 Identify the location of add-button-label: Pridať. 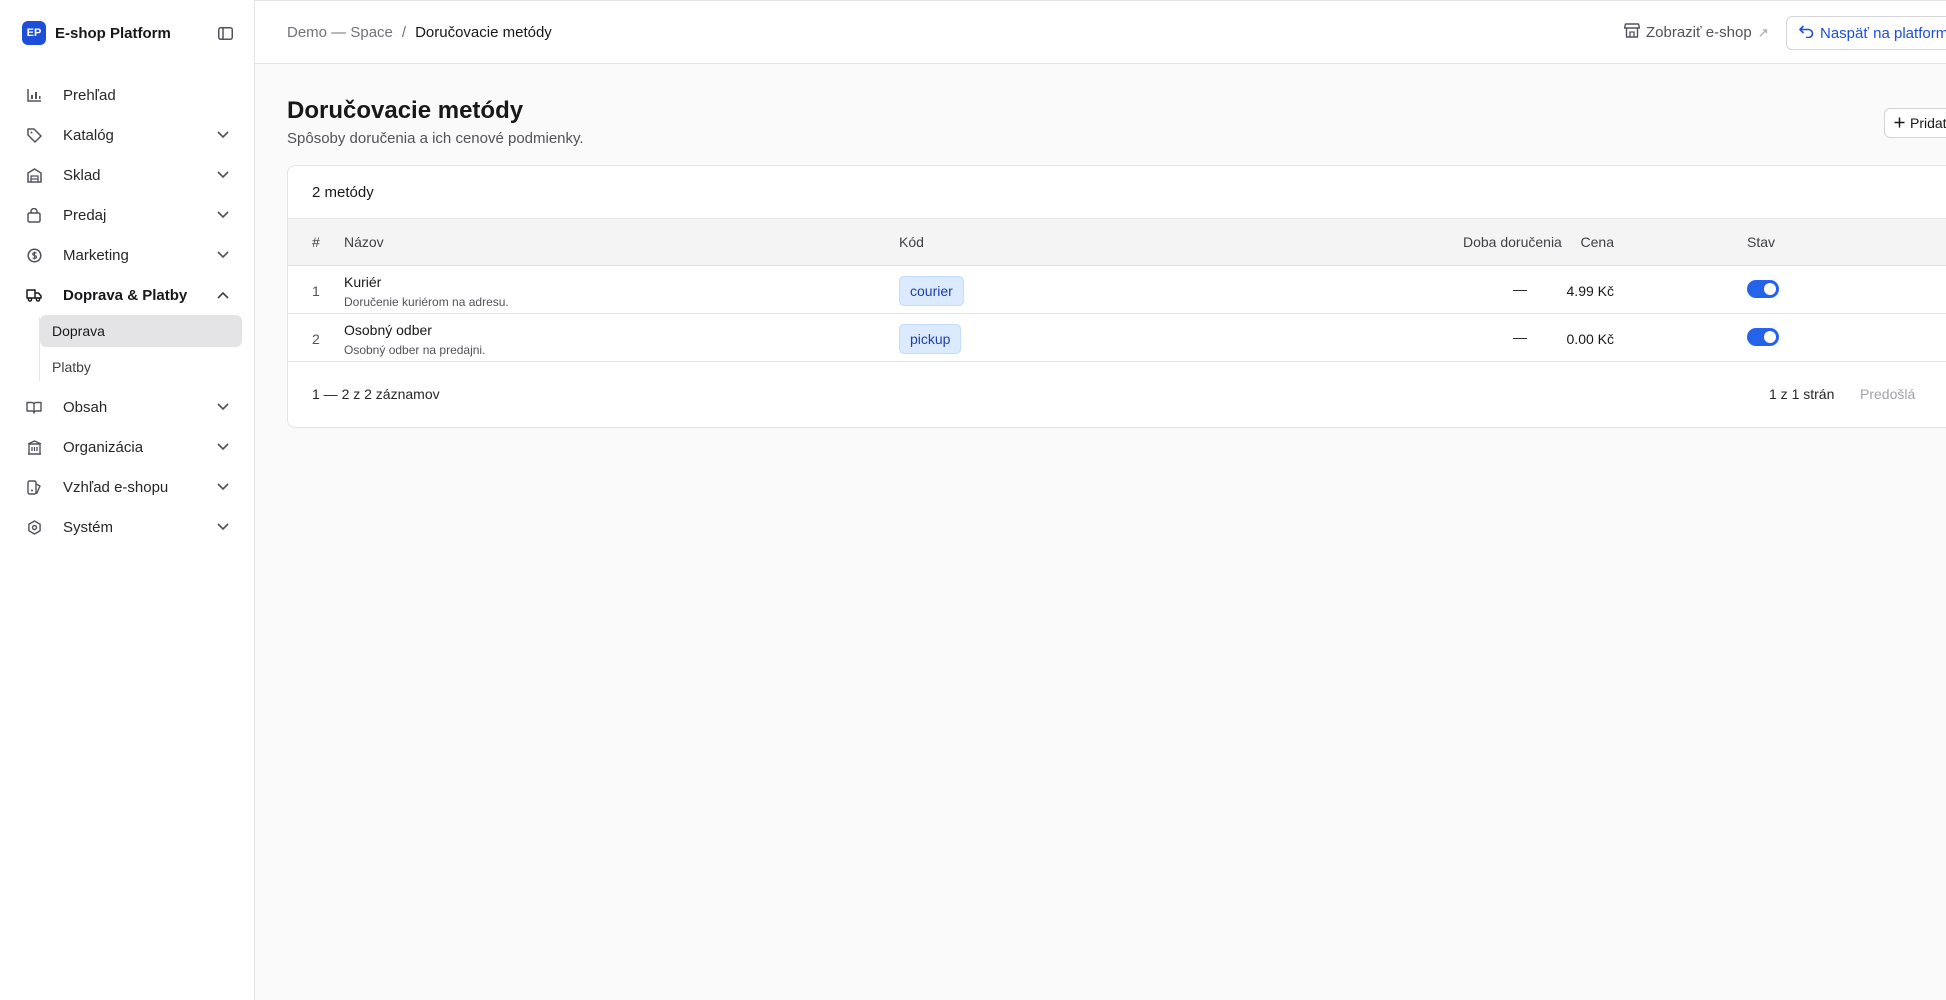
(1928, 123).